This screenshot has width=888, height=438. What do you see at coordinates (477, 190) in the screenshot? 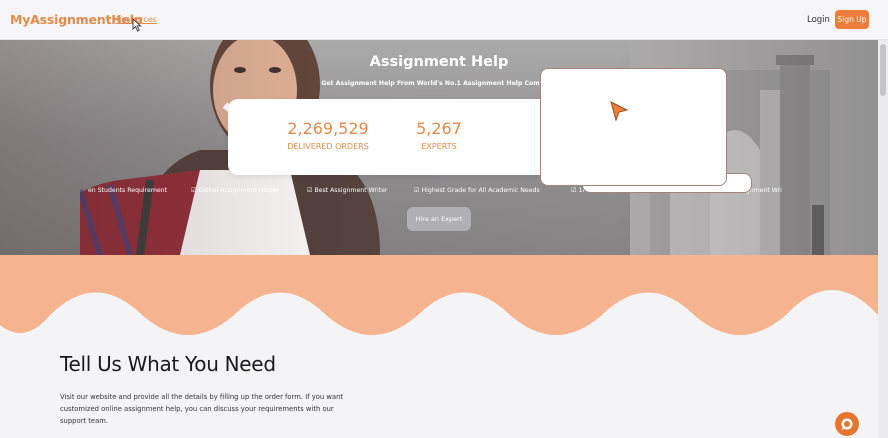
I see `feature-item: ☑ Highest Grade for All Academic Needs` at bounding box center [477, 190].